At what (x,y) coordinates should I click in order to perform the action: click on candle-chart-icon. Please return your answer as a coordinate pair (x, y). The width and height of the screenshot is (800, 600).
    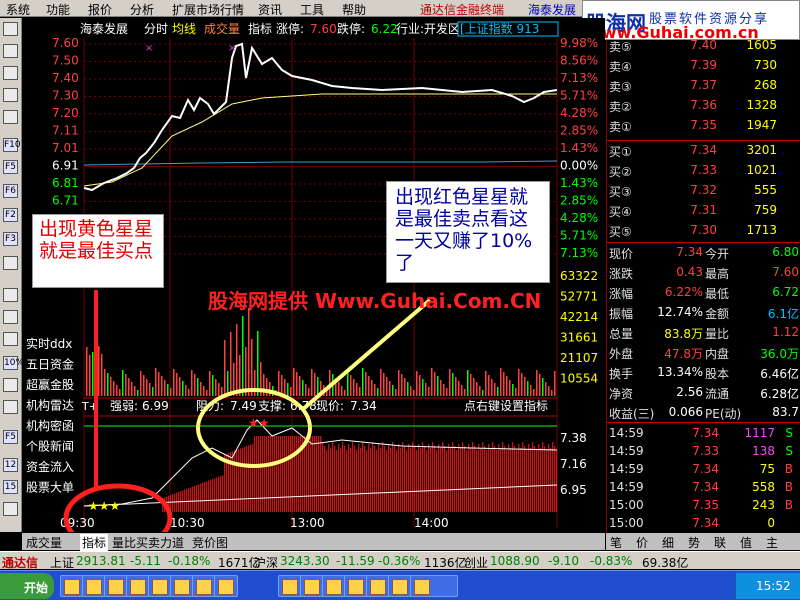
    Looking at the image, I should click on (10, 95).